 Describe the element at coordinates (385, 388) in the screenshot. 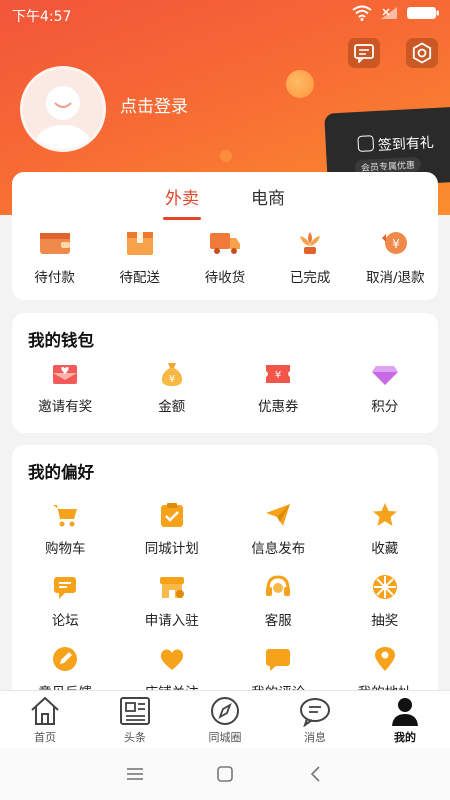

I see `wallet-points: 积分` at that location.